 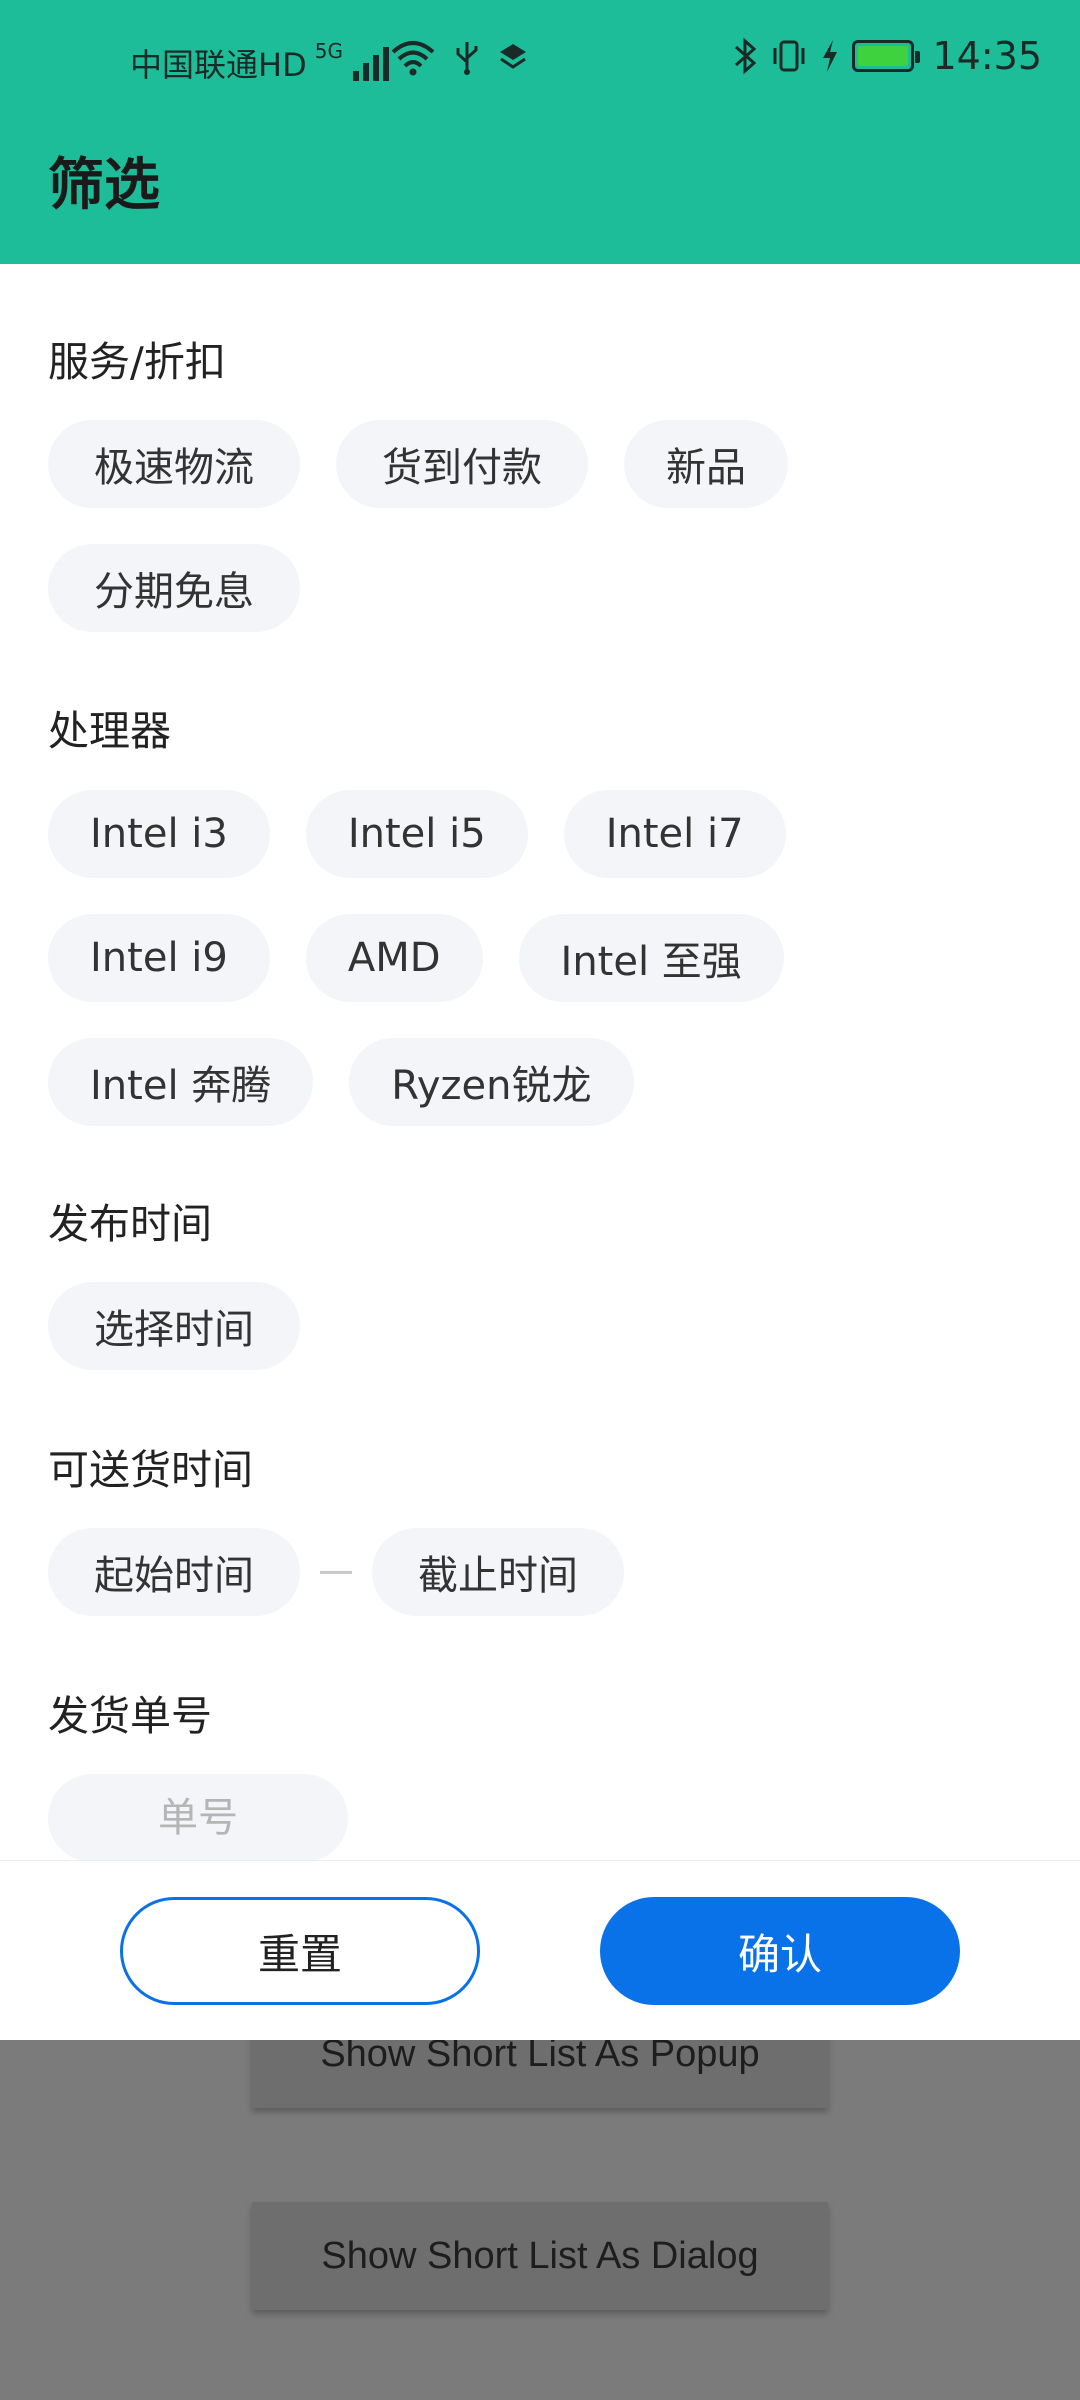 What do you see at coordinates (104, 185) in the screenshot?
I see `page-title: 筛选` at bounding box center [104, 185].